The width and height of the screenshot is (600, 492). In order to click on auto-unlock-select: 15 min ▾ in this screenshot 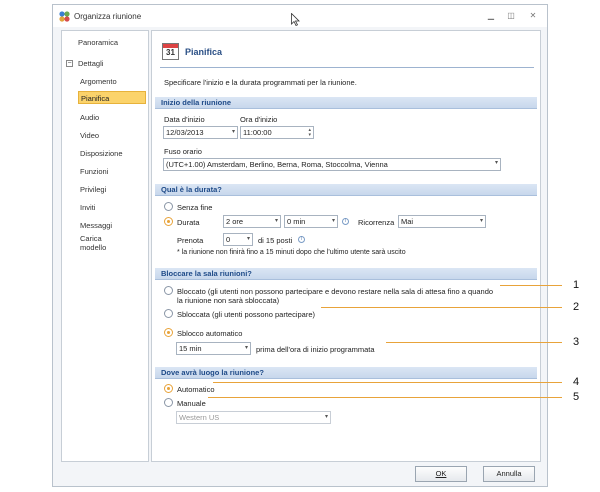, I will do `click(213, 348)`.